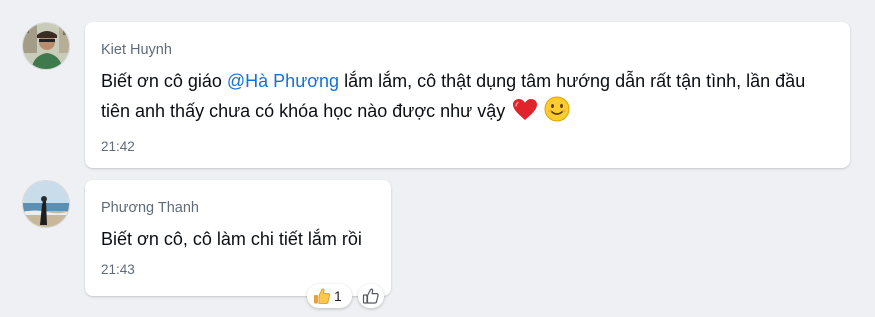  Describe the element at coordinates (118, 146) in the screenshot. I see `message-time: 21:42` at that location.